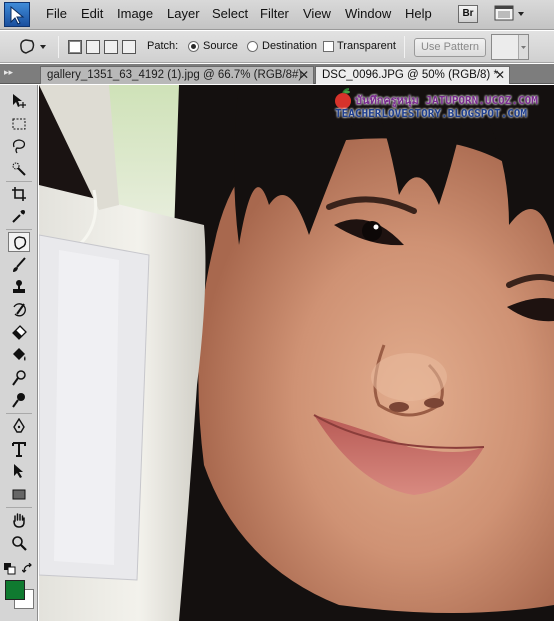 This screenshot has width=554, height=621. I want to click on menu-select: Select, so click(230, 13).